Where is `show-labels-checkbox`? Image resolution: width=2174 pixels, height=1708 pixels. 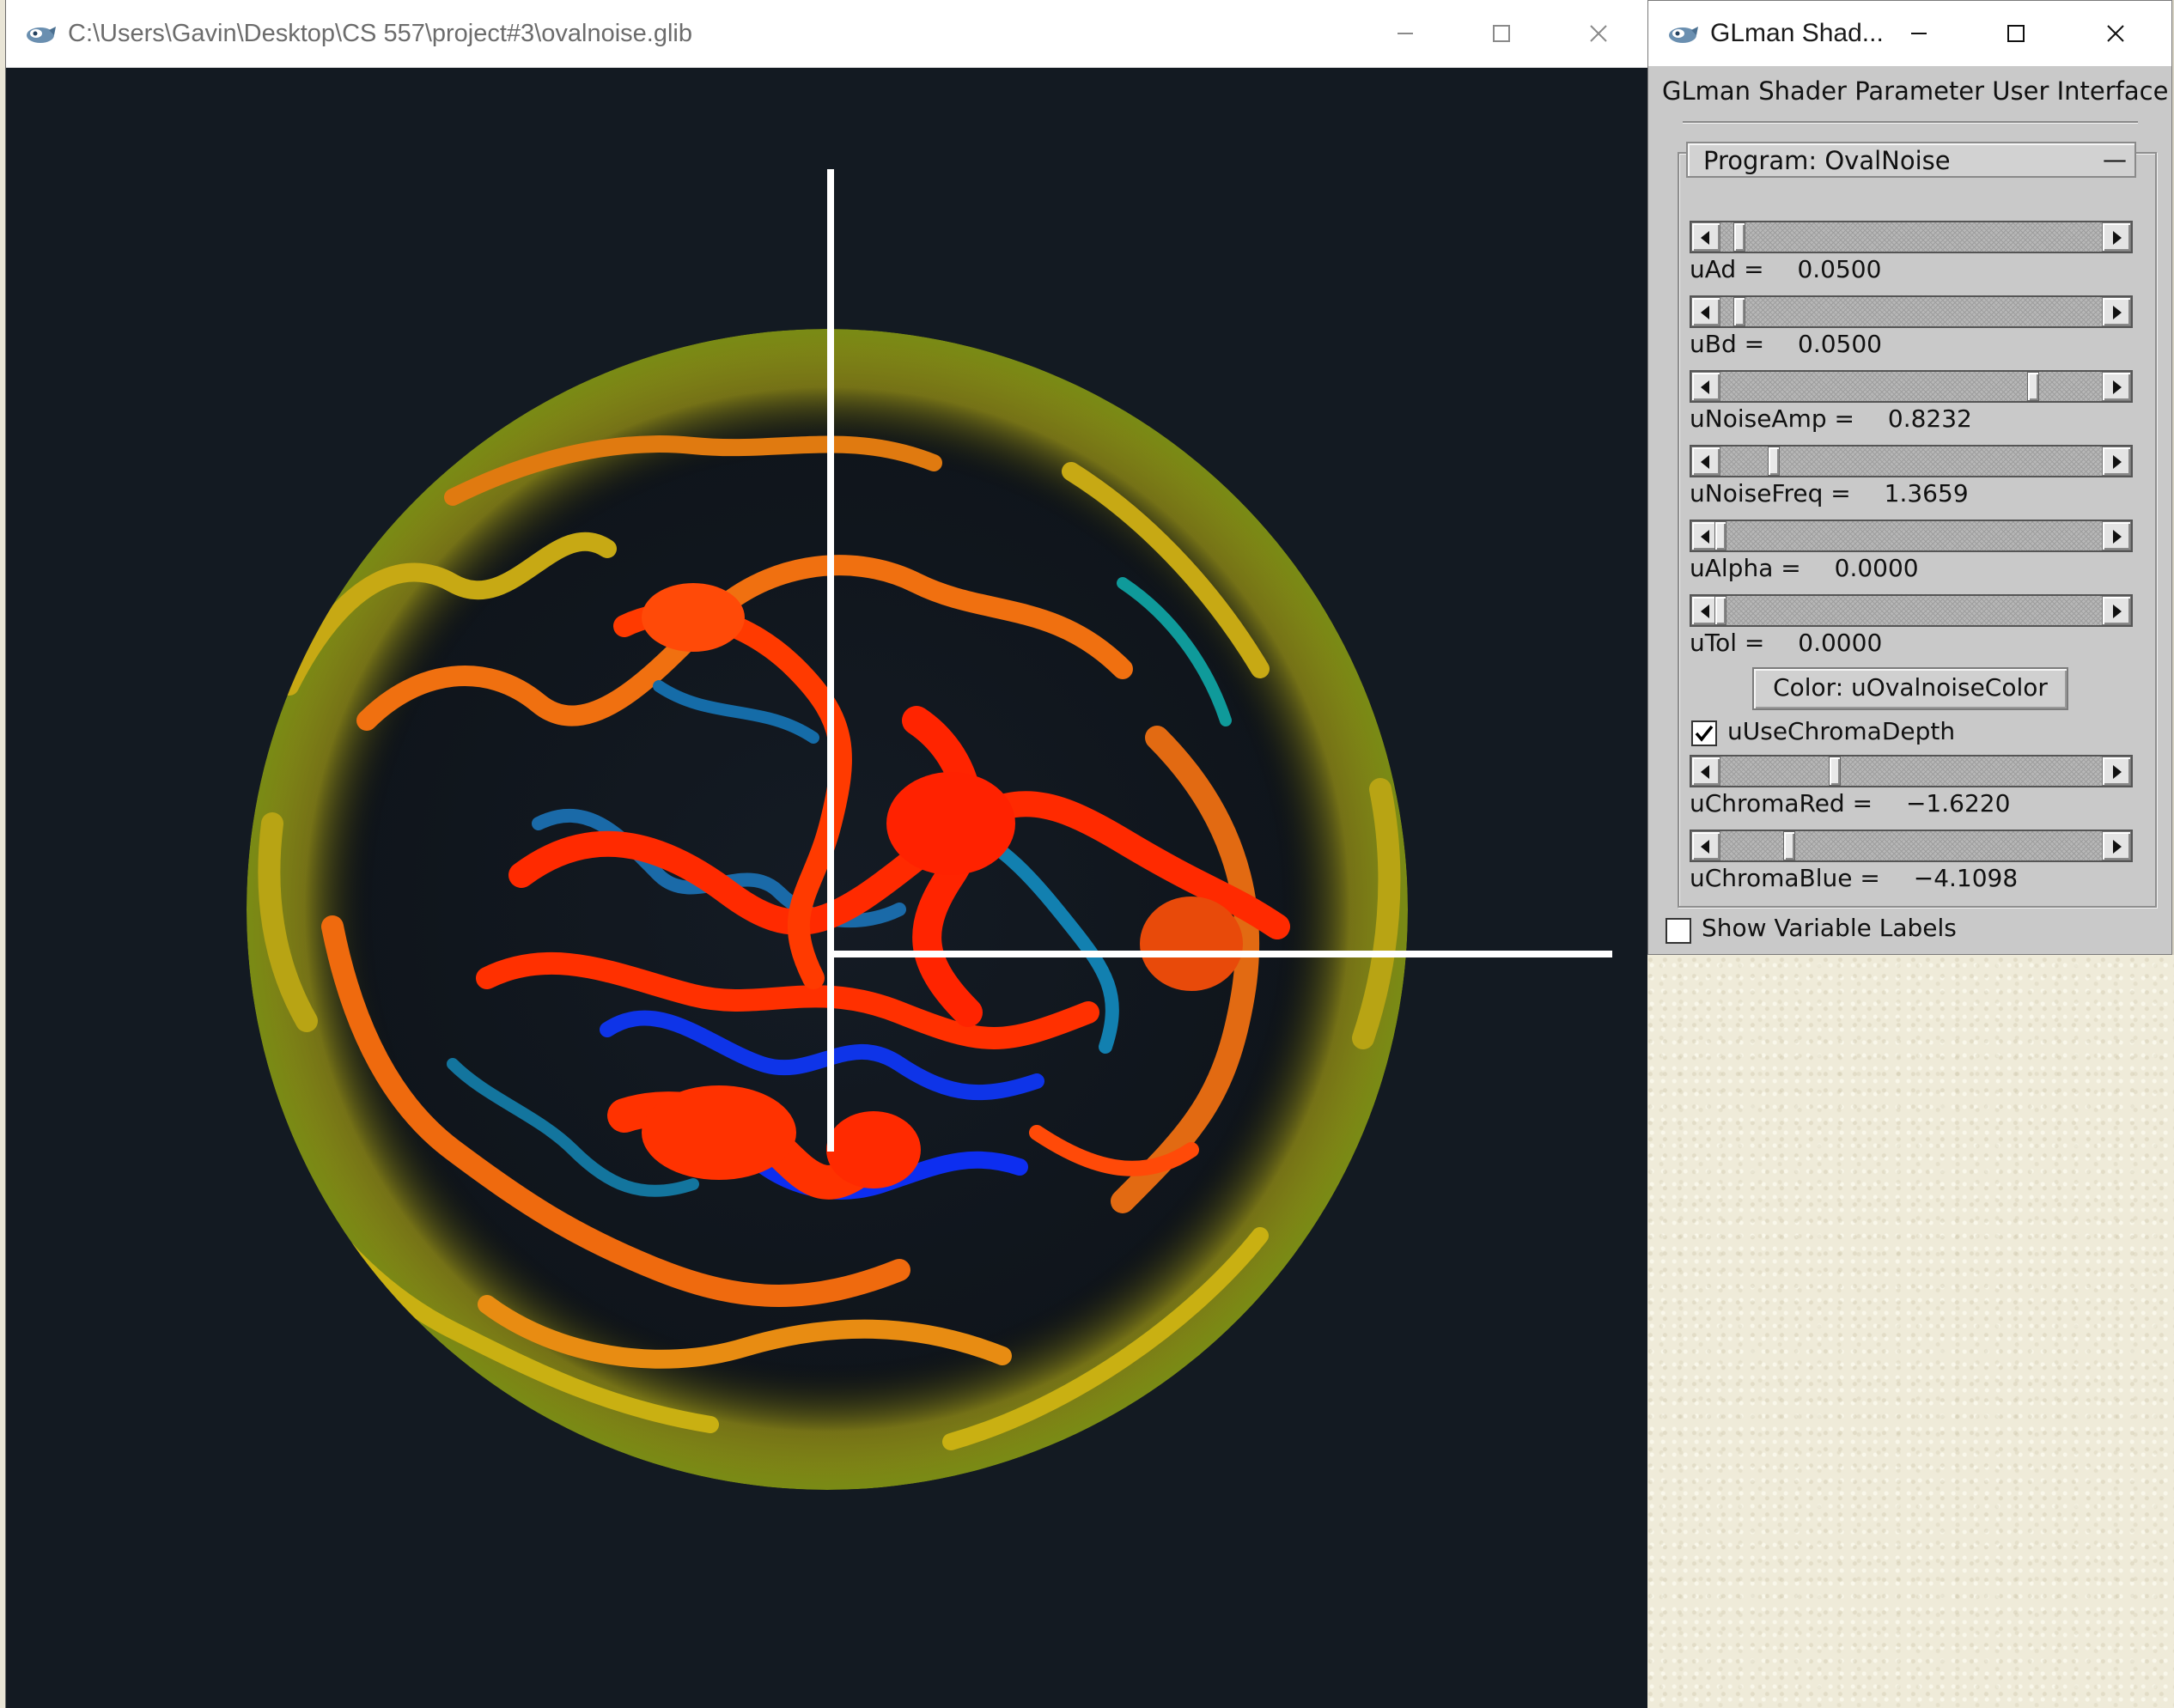
show-labels-checkbox is located at coordinates (1678, 931).